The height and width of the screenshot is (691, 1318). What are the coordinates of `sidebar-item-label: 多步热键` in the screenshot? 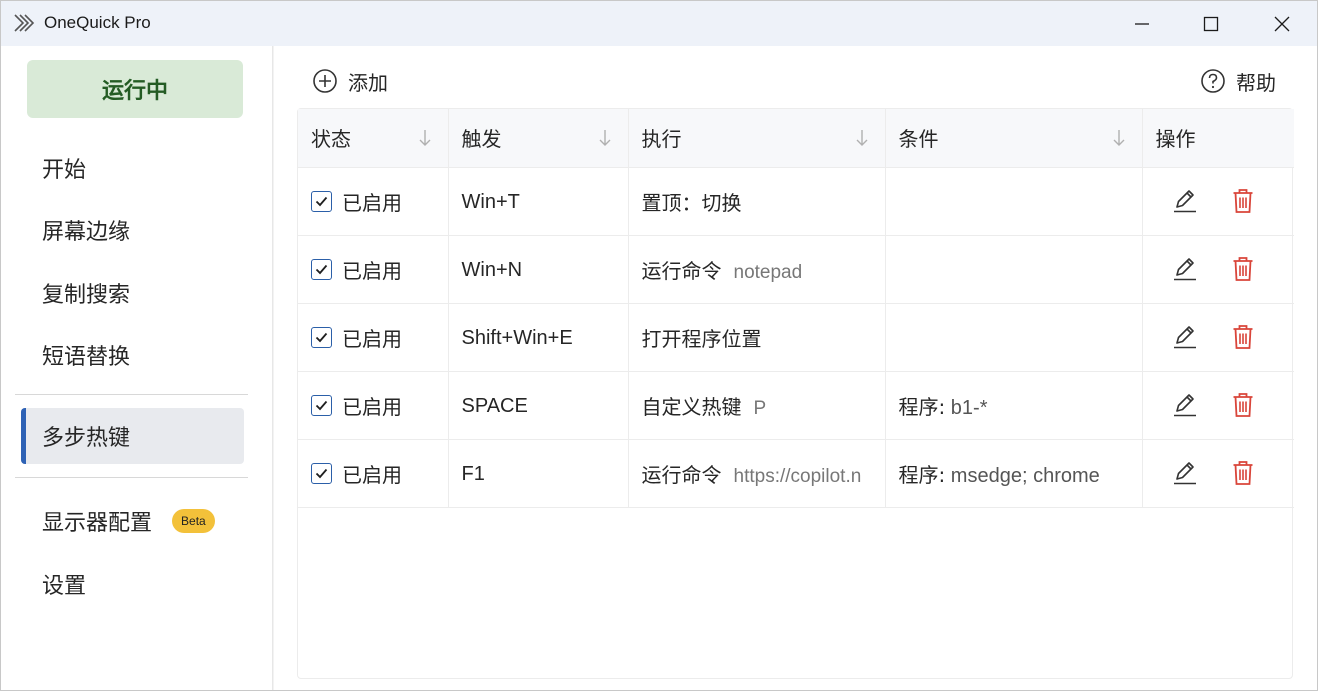 It's located at (86, 438).